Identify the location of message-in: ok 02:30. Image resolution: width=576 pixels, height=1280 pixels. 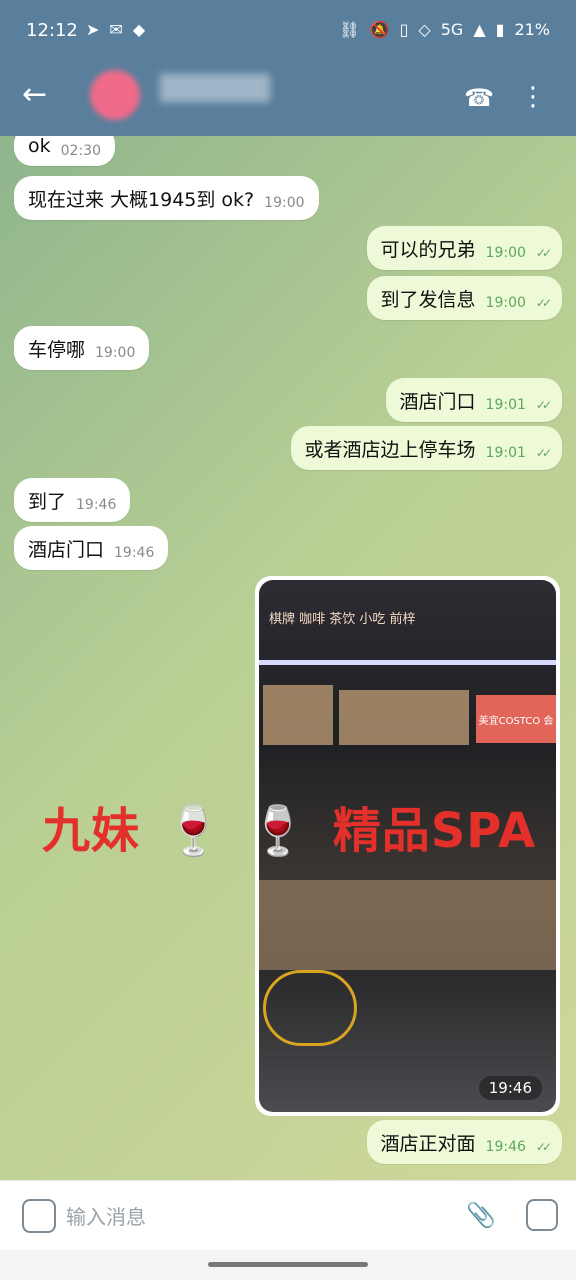
(64, 151).